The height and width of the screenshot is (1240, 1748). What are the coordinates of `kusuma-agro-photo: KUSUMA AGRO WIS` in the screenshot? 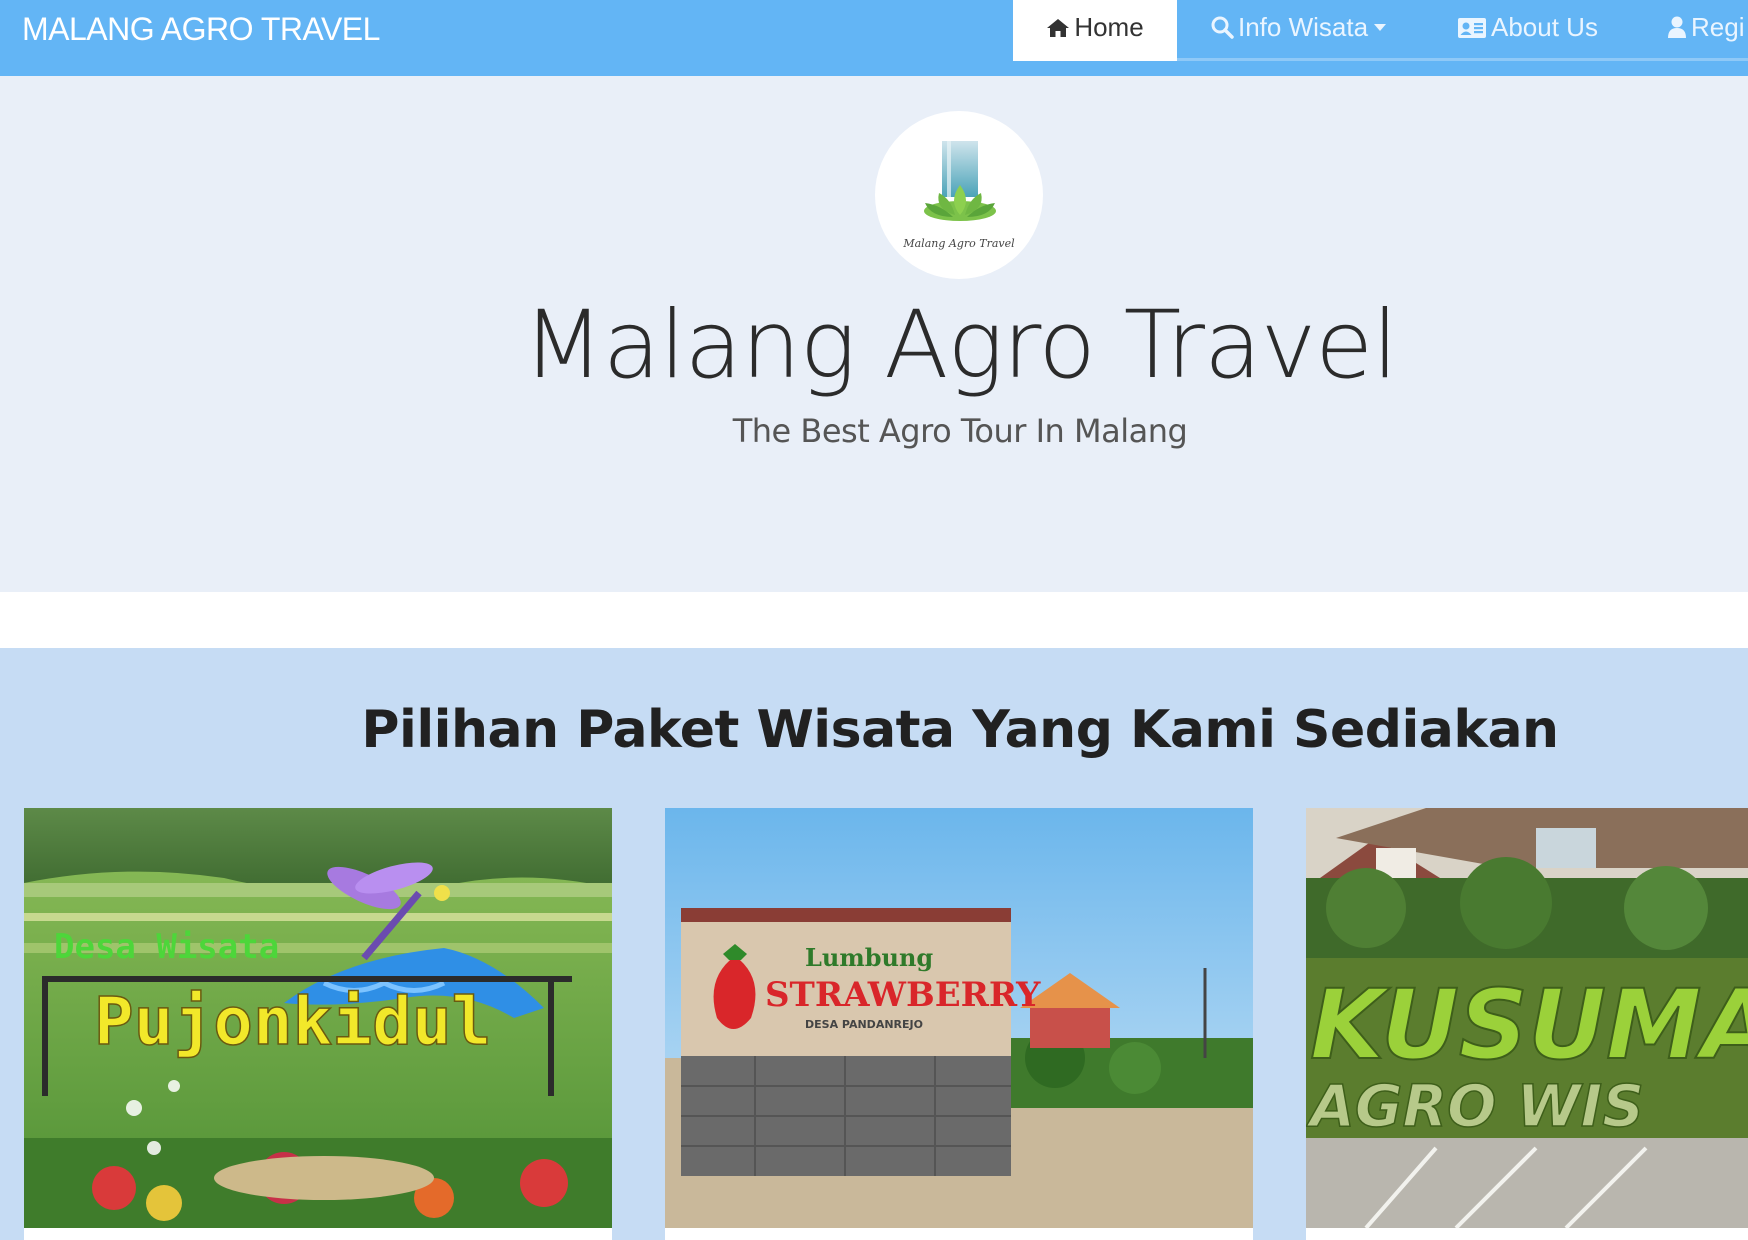 It's located at (1527, 1018).